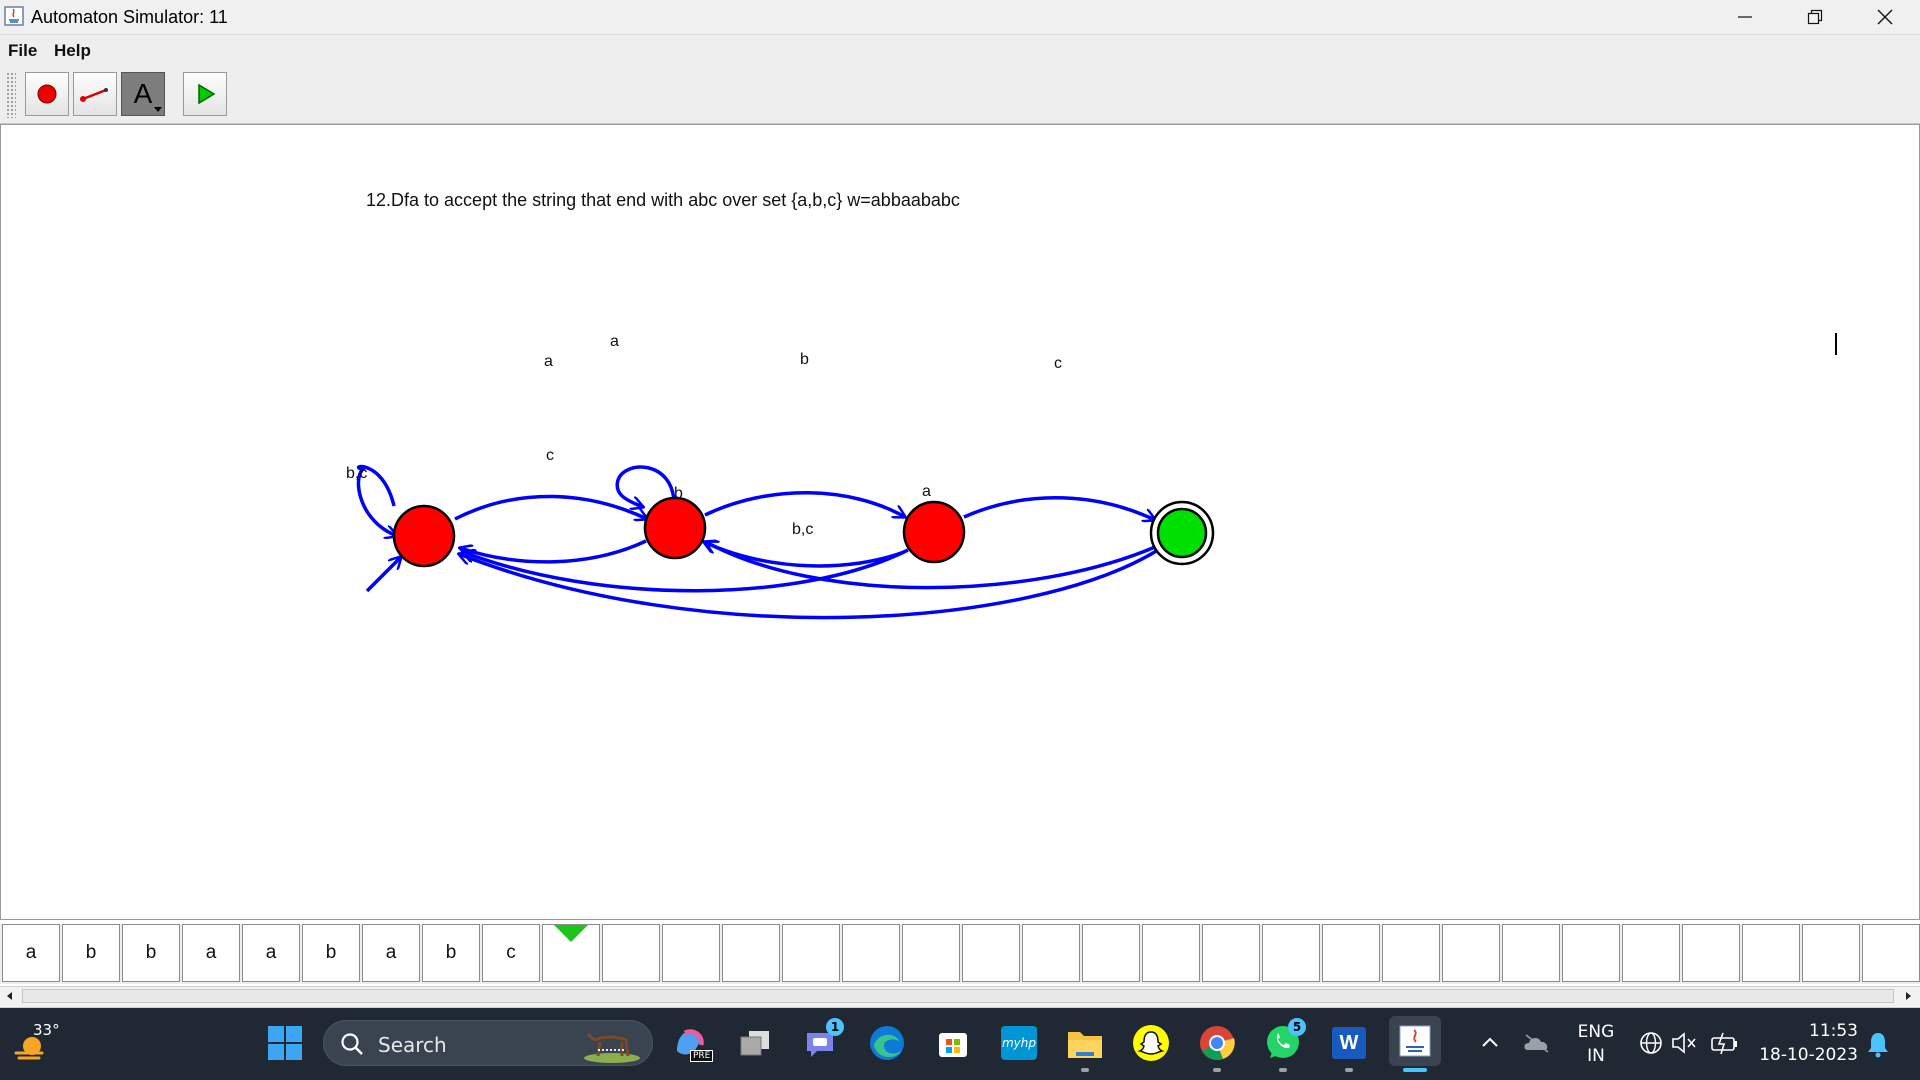 Image resolution: width=1920 pixels, height=1080 pixels. Describe the element at coordinates (158, 109) in the screenshot. I see `dropdown-triangle-icon` at that location.